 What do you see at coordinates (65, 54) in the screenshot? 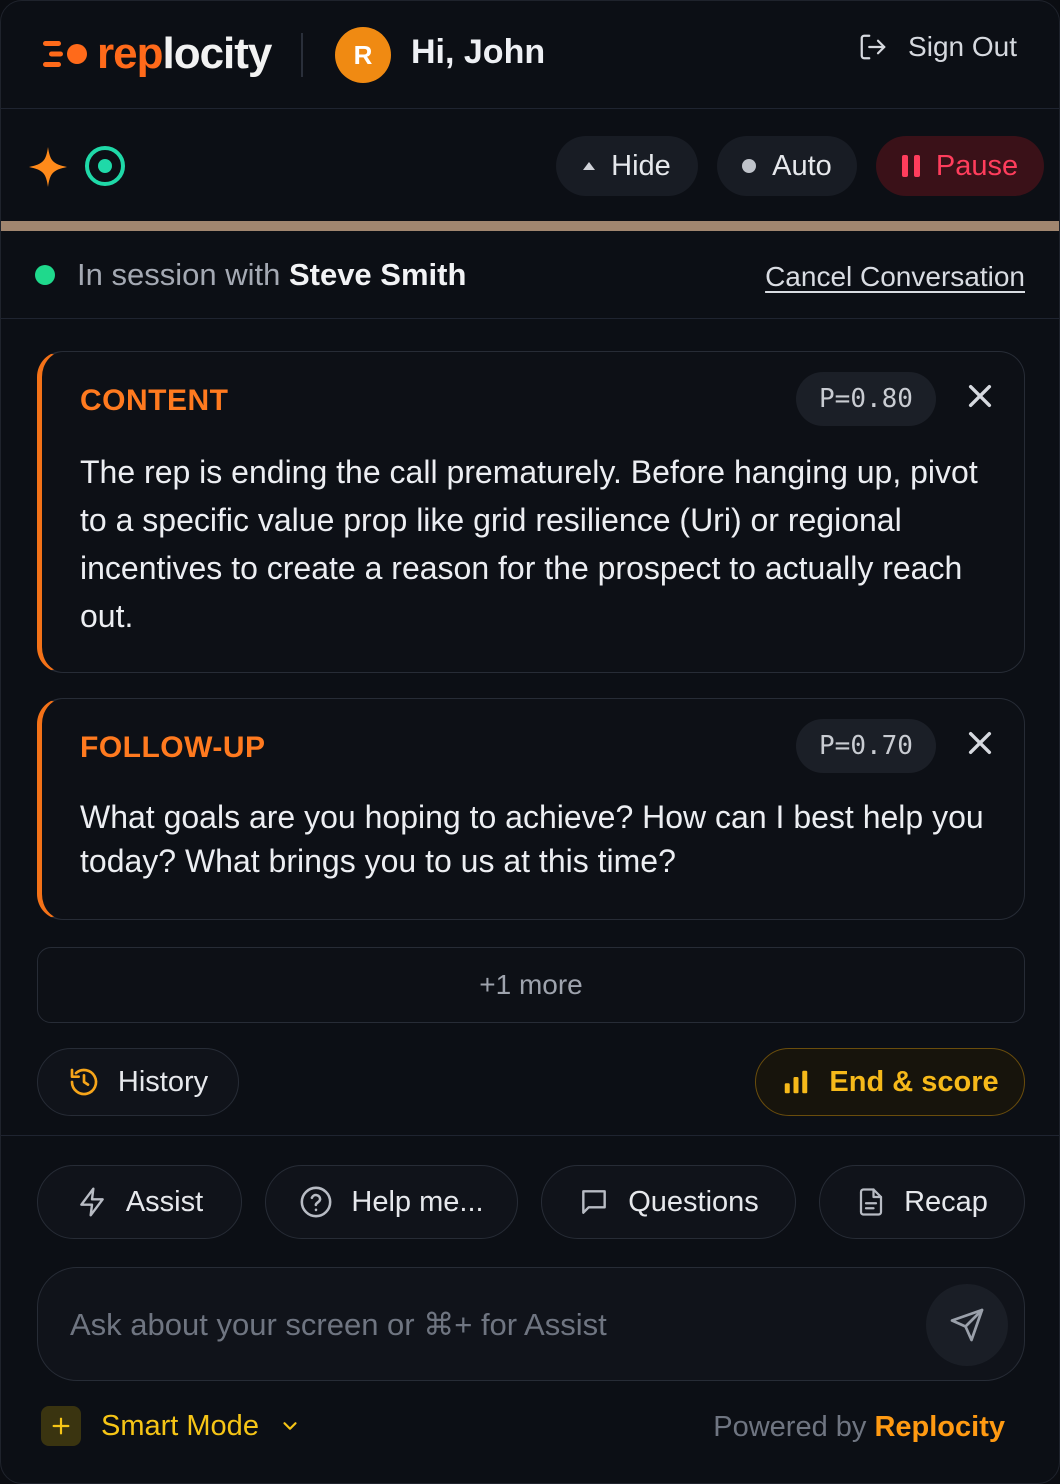
I see `logo-mark-icon` at bounding box center [65, 54].